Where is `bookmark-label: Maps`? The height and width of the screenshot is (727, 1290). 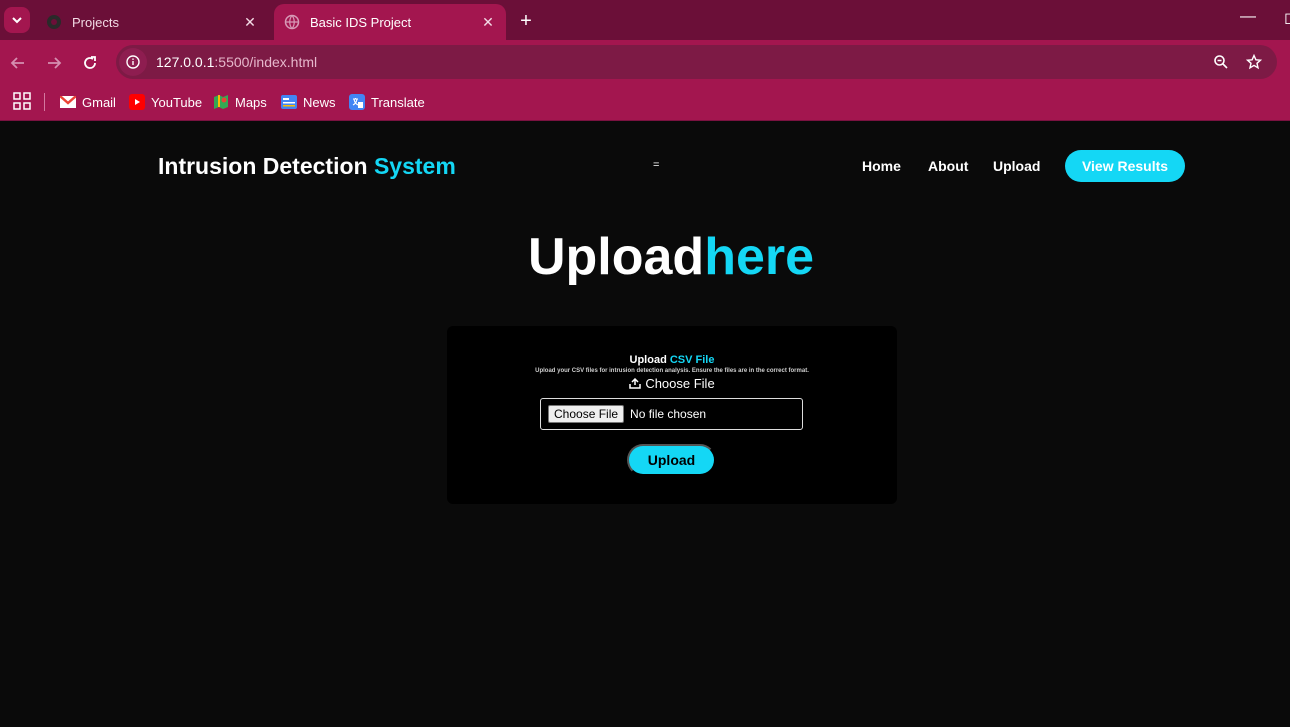 bookmark-label: Maps is located at coordinates (251, 102).